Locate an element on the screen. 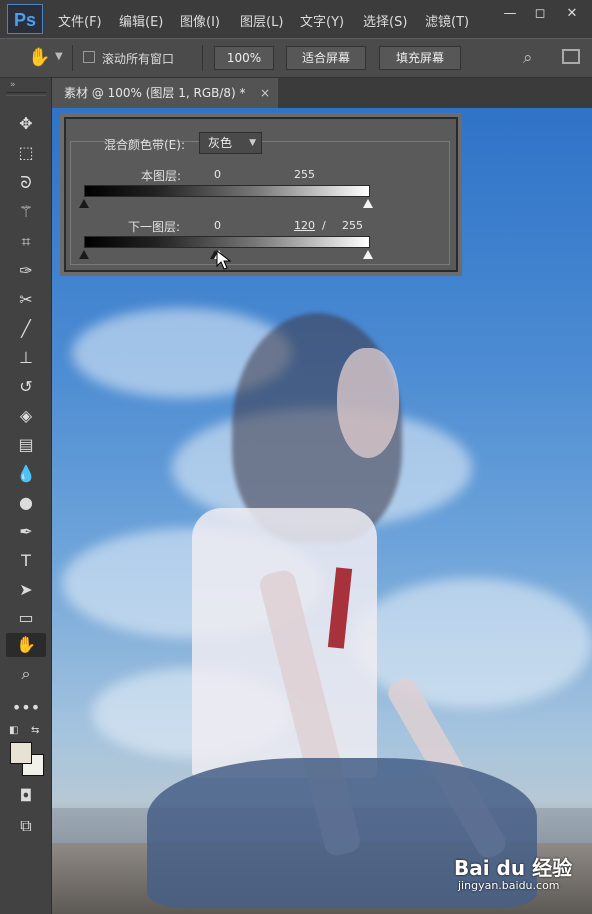  menu-type: 文字(Y) is located at coordinates (322, 20).